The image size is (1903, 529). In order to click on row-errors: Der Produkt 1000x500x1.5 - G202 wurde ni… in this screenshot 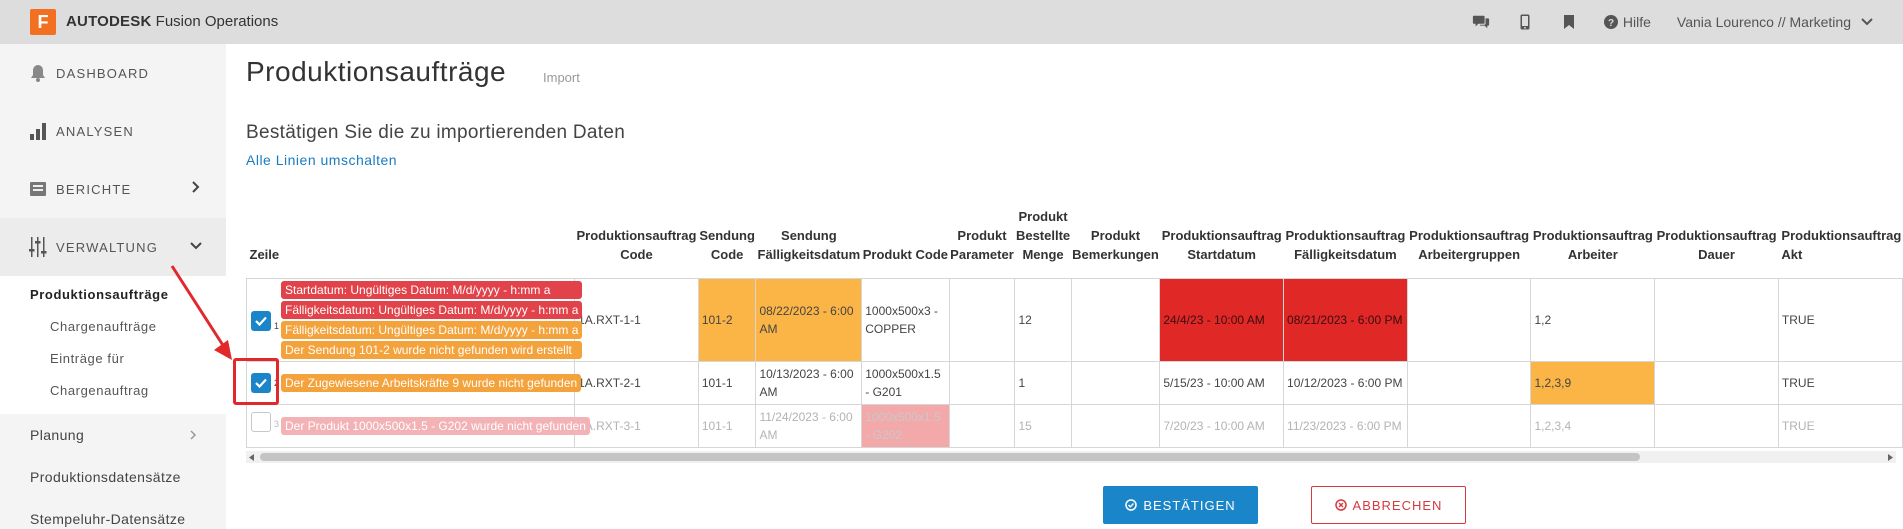, I will do `click(435, 425)`.